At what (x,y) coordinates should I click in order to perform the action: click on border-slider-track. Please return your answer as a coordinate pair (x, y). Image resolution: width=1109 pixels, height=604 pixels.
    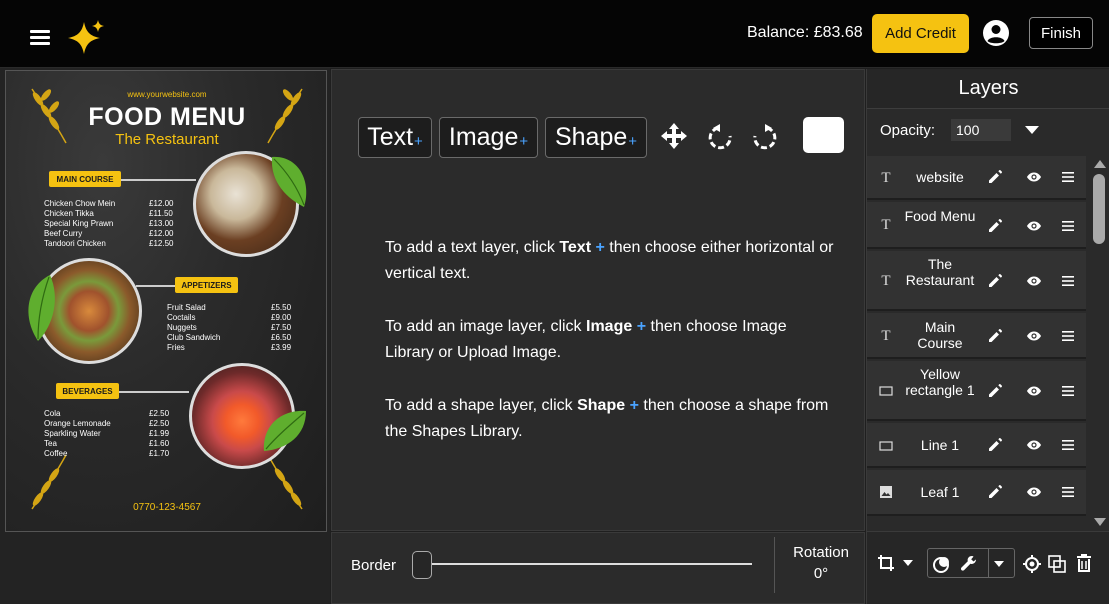
    Looking at the image, I should click on (587, 564).